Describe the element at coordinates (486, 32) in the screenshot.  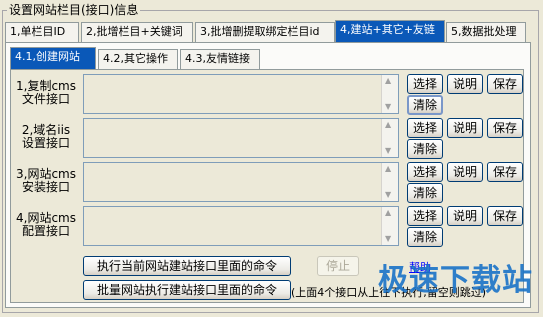
I see `tab-data-batch: 5,数据批处理` at that location.